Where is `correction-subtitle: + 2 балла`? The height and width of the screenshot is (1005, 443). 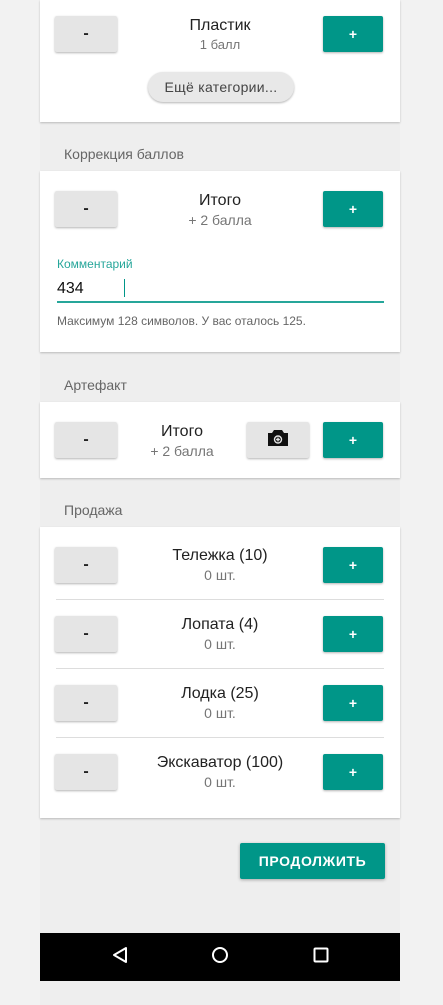
correction-subtitle: + 2 балла is located at coordinates (220, 220).